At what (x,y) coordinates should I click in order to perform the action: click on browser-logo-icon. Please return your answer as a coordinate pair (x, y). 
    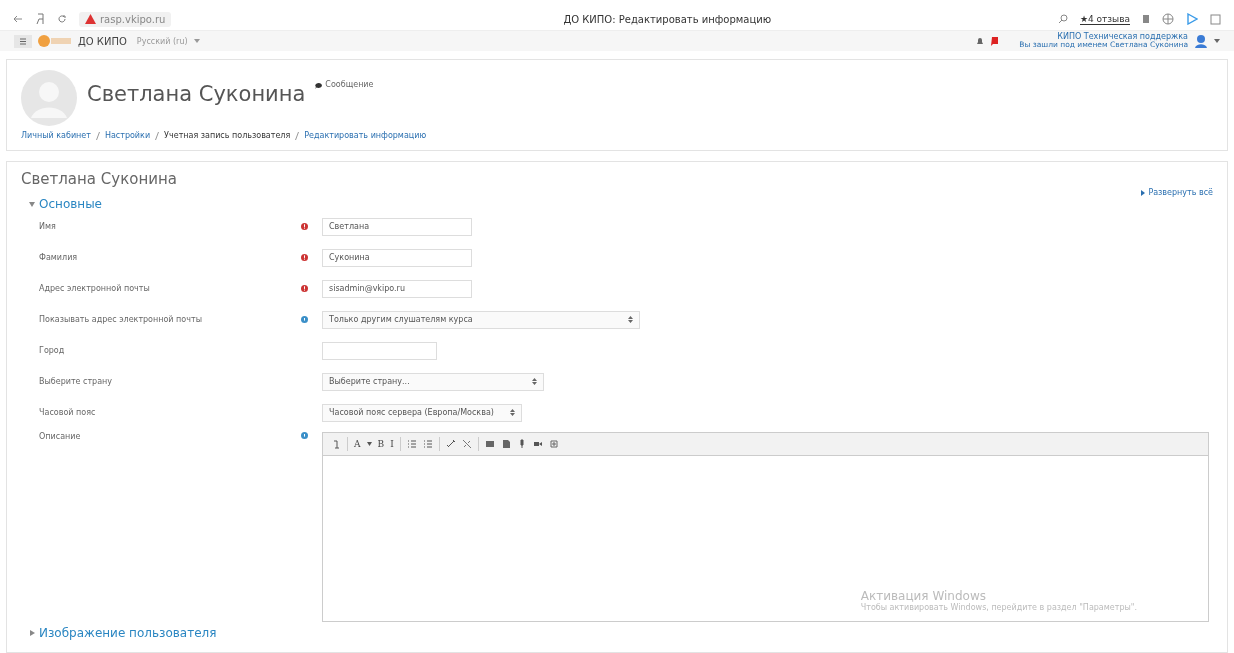
    Looking at the image, I should click on (40, 19).